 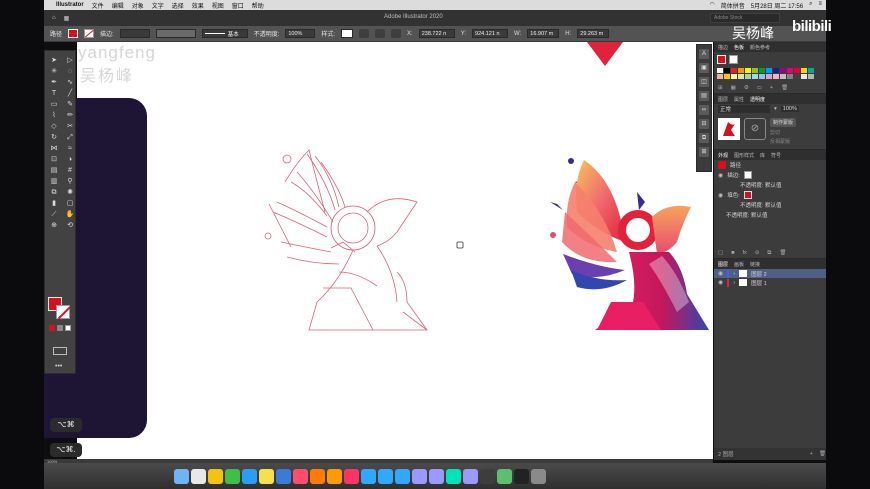 What do you see at coordinates (70, 116) in the screenshot?
I see `pencil-tool-icon: ✏` at bounding box center [70, 116].